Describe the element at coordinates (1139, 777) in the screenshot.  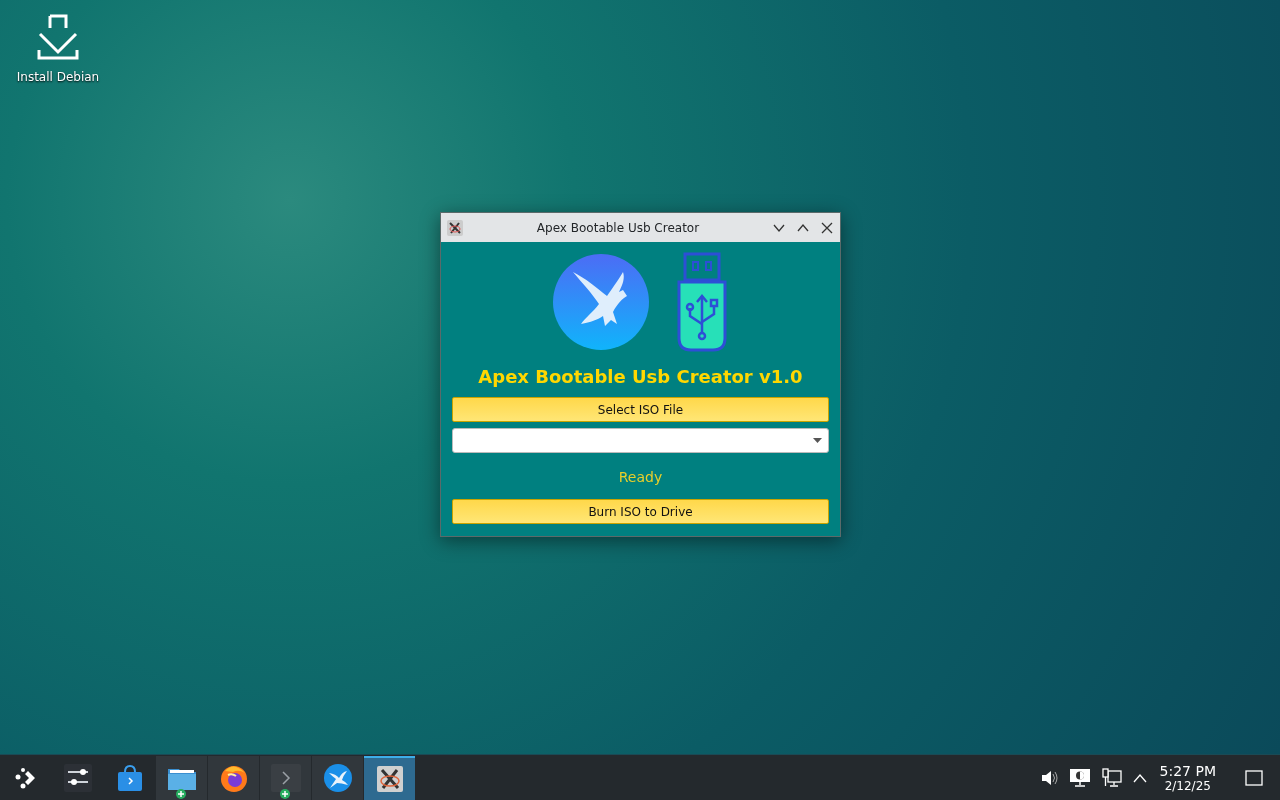
I see `expand-tray-icon` at that location.